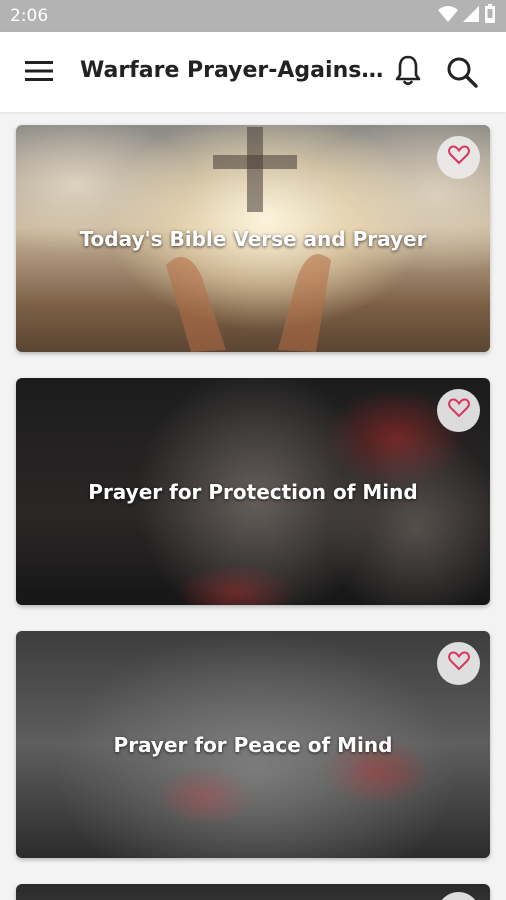  Describe the element at coordinates (253, 16) in the screenshot. I see `status-bar: 2:06` at that location.